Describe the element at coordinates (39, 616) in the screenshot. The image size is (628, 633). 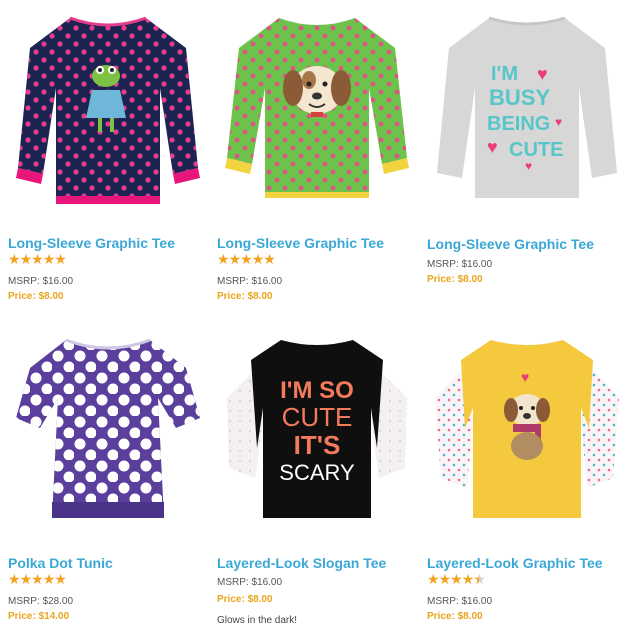
I see `price-label: Price: $14.00` at that location.